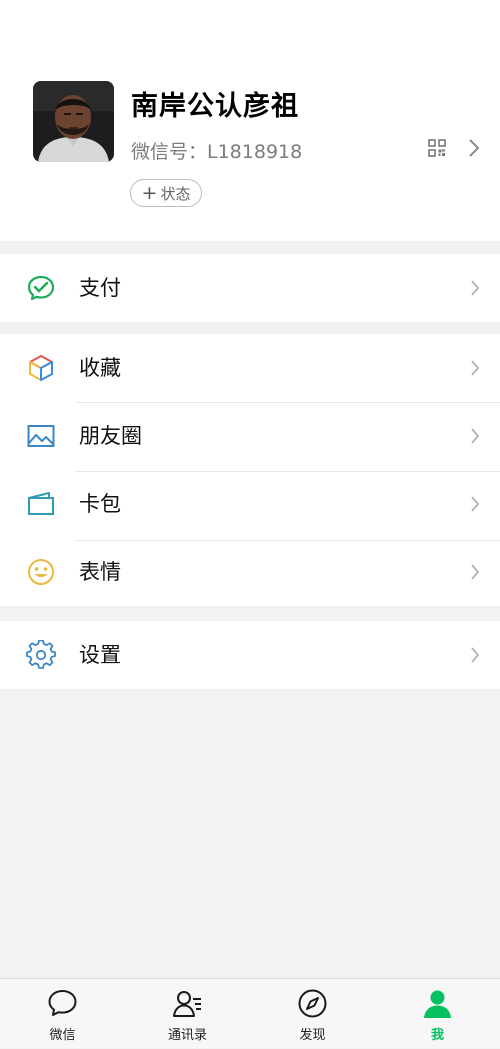  Describe the element at coordinates (110, 436) in the screenshot. I see `menu-item-label: 朋友圈` at that location.